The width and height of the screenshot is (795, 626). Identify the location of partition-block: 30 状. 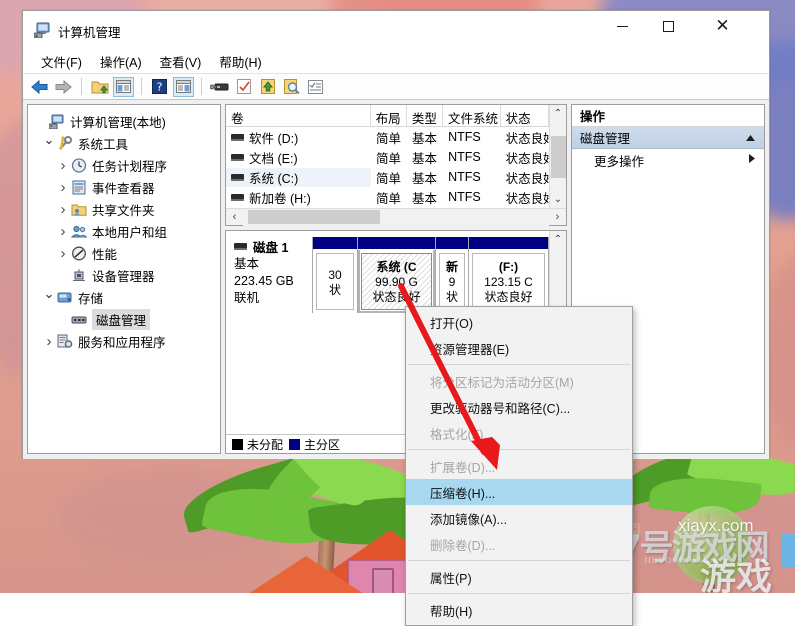
(335, 275).